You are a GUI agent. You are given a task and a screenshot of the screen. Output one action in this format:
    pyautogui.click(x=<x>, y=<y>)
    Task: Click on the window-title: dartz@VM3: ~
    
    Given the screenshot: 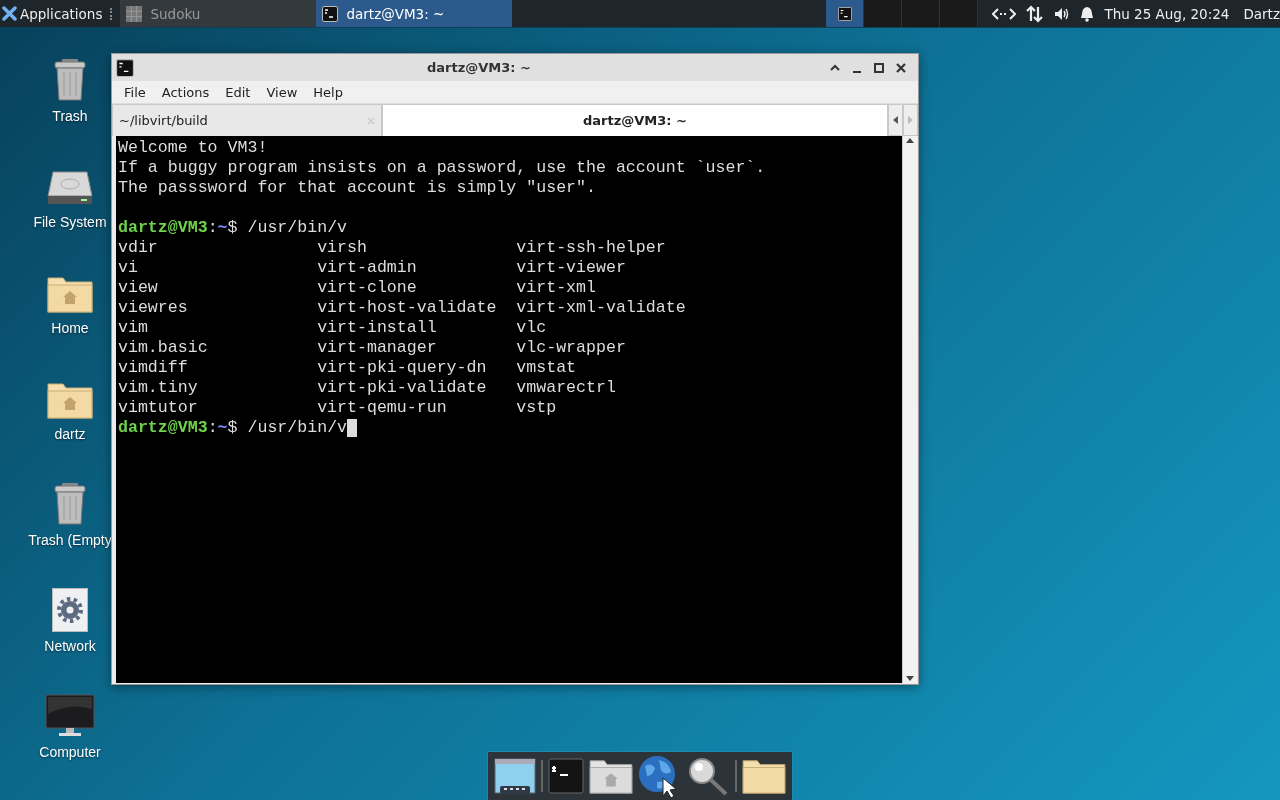 What is the action you would take?
    pyautogui.click(x=479, y=67)
    